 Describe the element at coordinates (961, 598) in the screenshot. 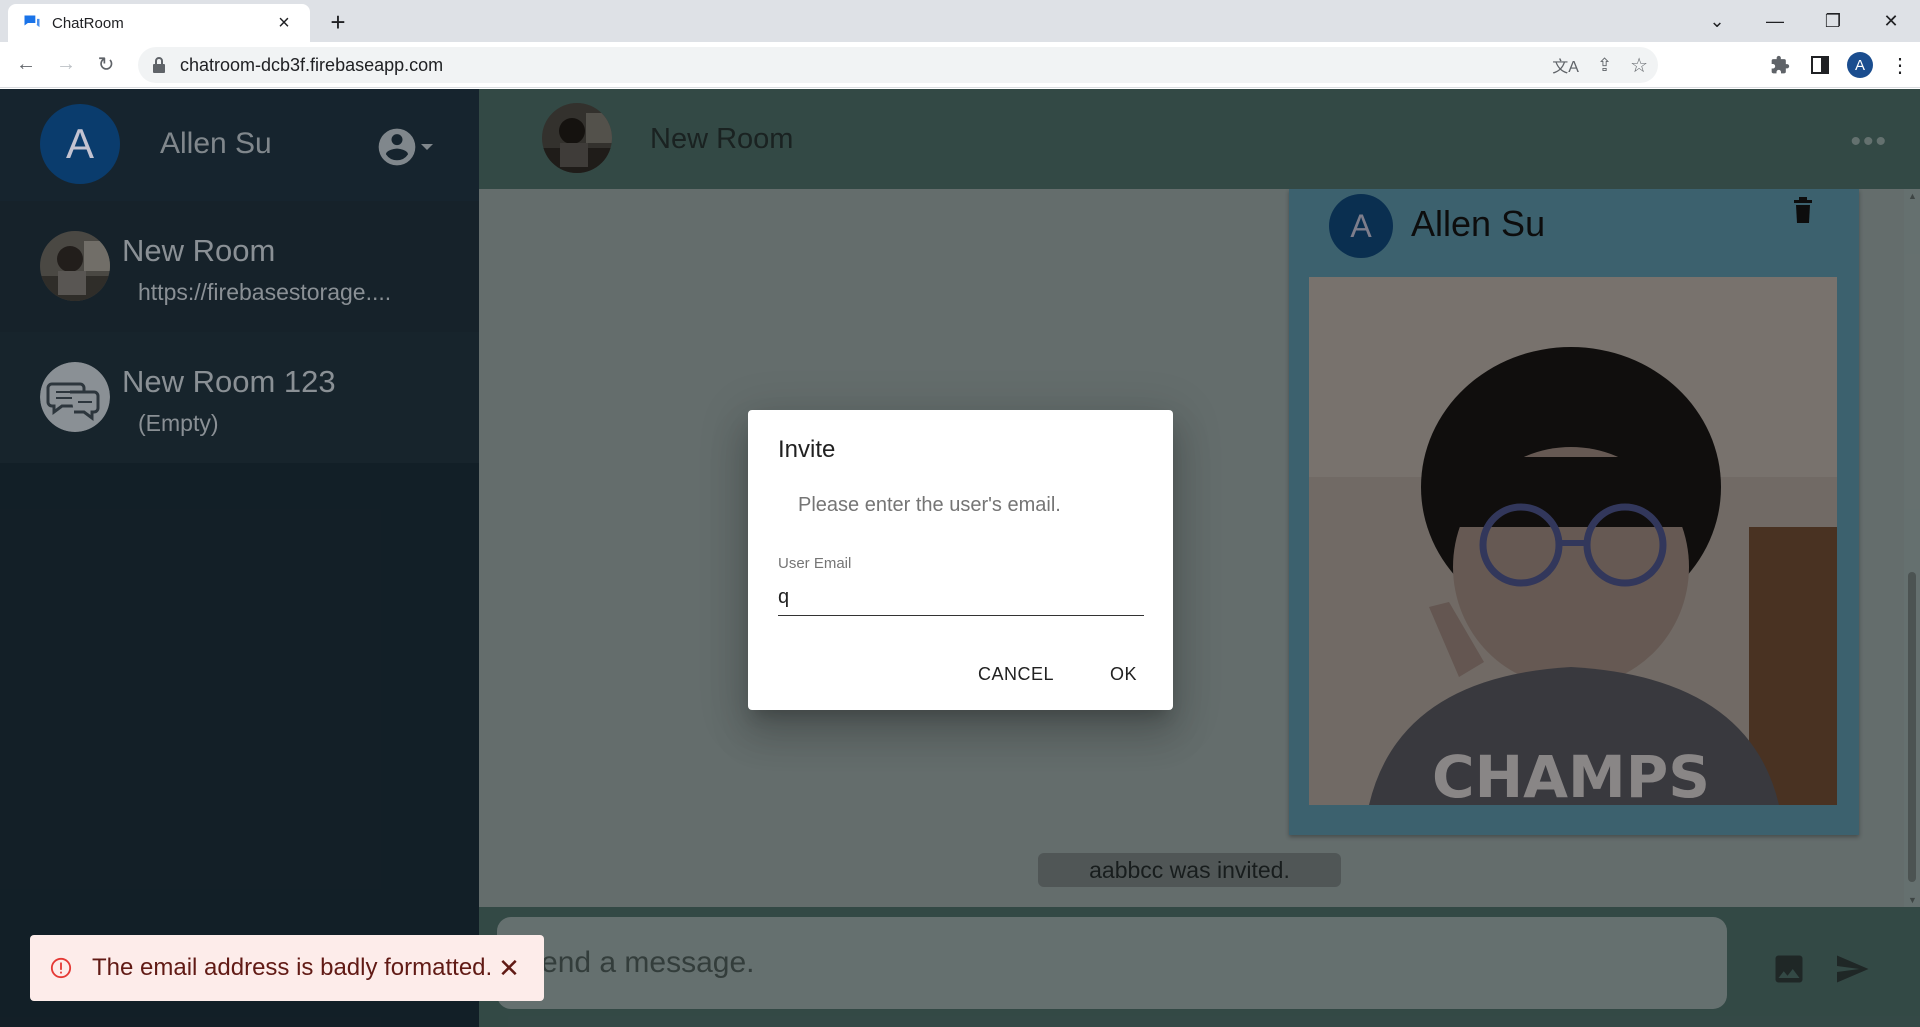

I see `email-field` at that location.